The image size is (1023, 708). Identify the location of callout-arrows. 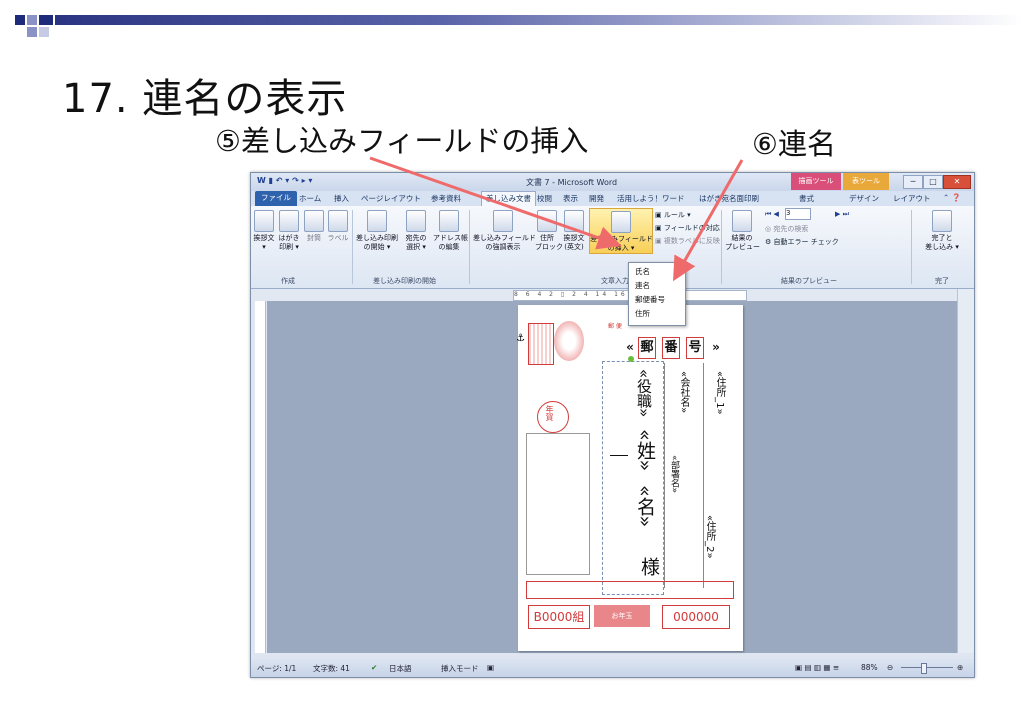
(556, 219).